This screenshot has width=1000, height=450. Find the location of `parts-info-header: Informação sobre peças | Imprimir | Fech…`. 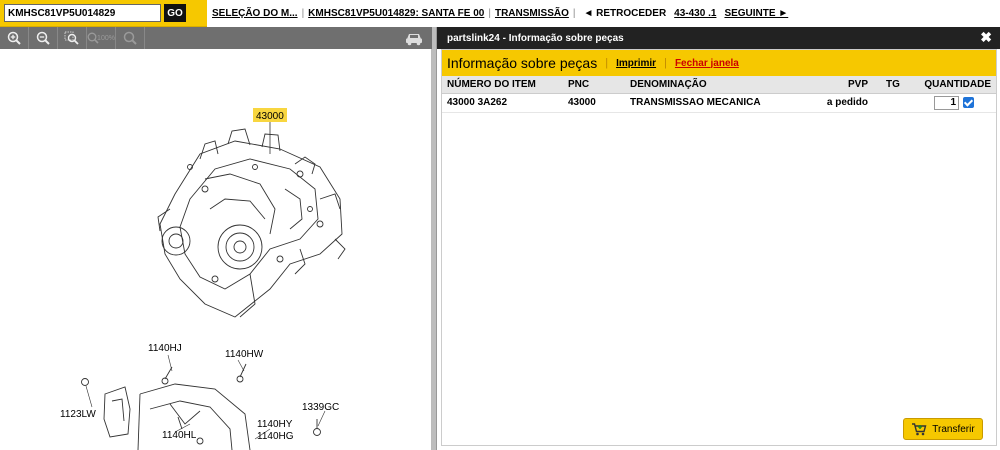

parts-info-header: Informação sobre peças | Imprimir | Fech… is located at coordinates (719, 63).